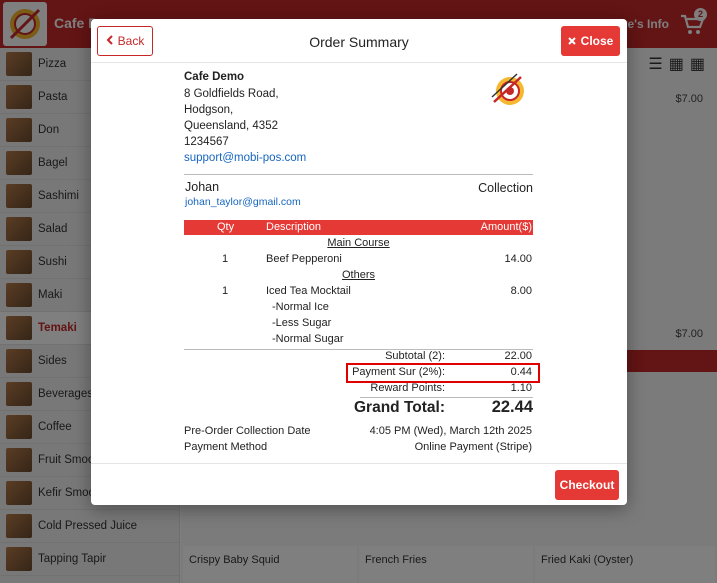 The width and height of the screenshot is (717, 583). Describe the element at coordinates (358, 174) in the screenshot. I see `divider` at that location.